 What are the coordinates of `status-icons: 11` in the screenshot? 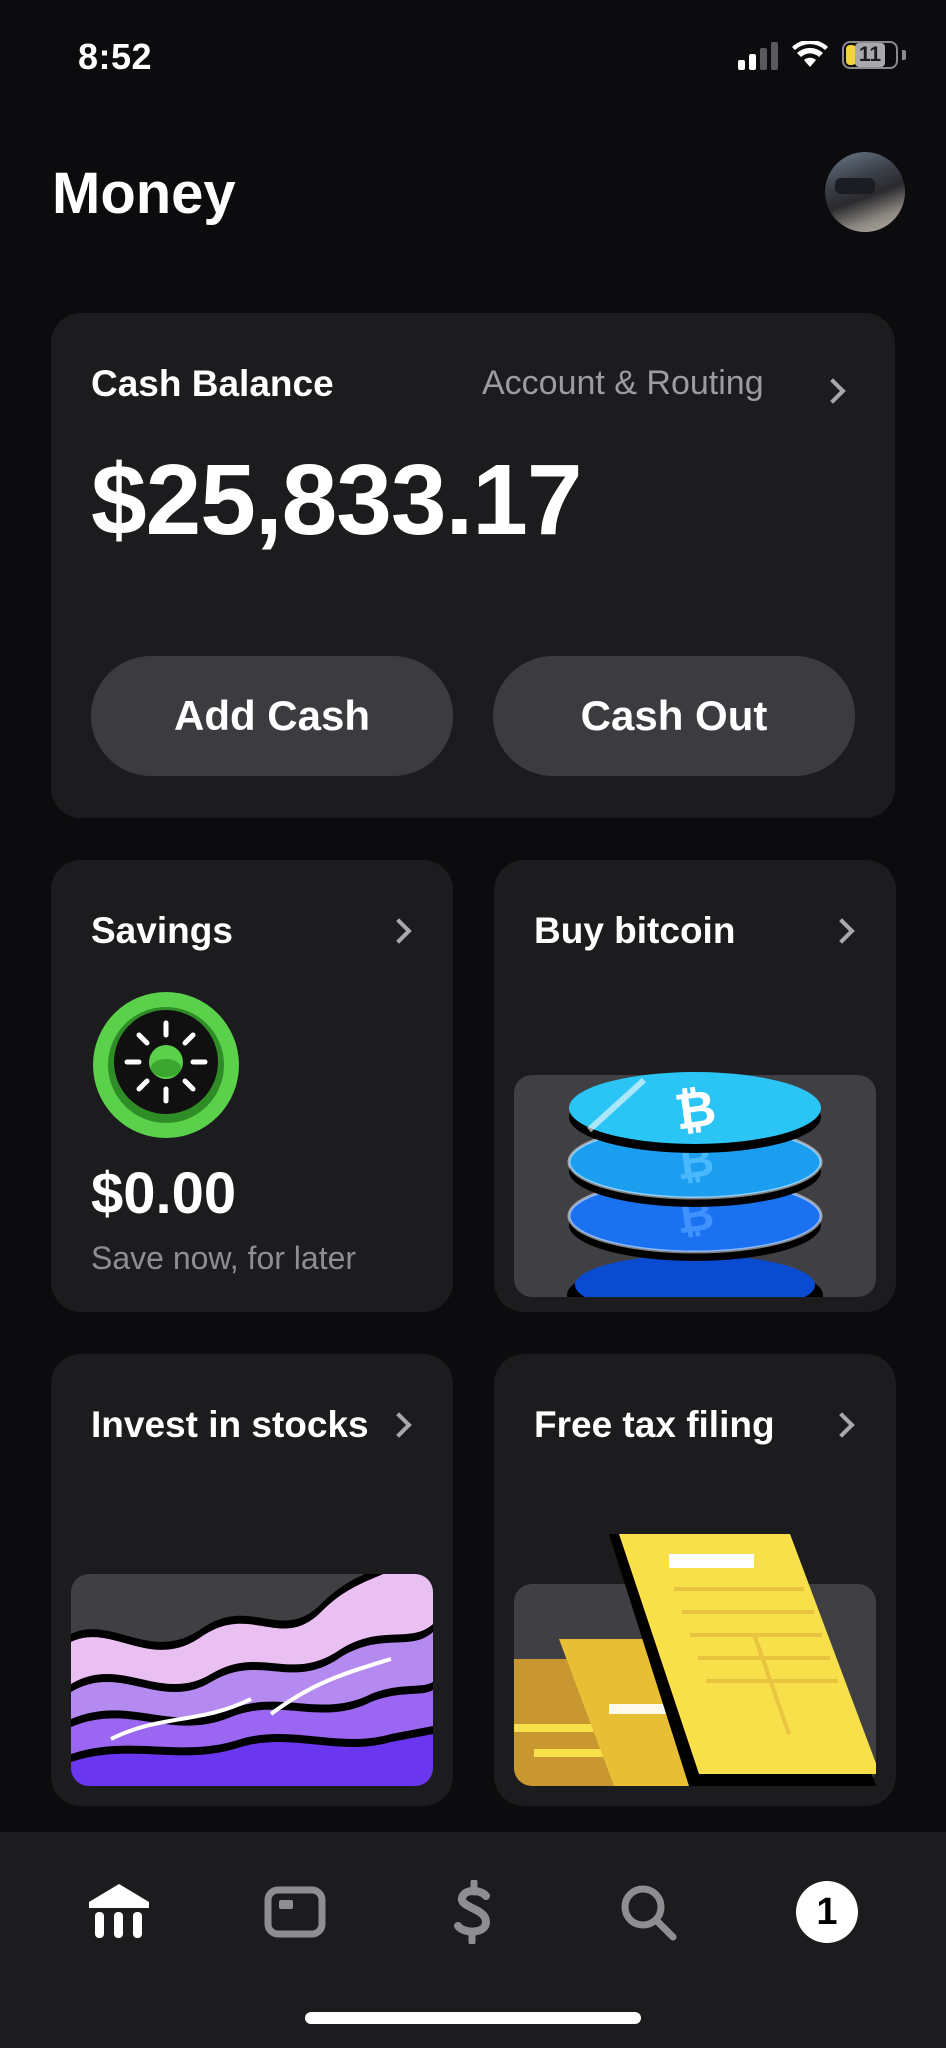 It's located at (822, 55).